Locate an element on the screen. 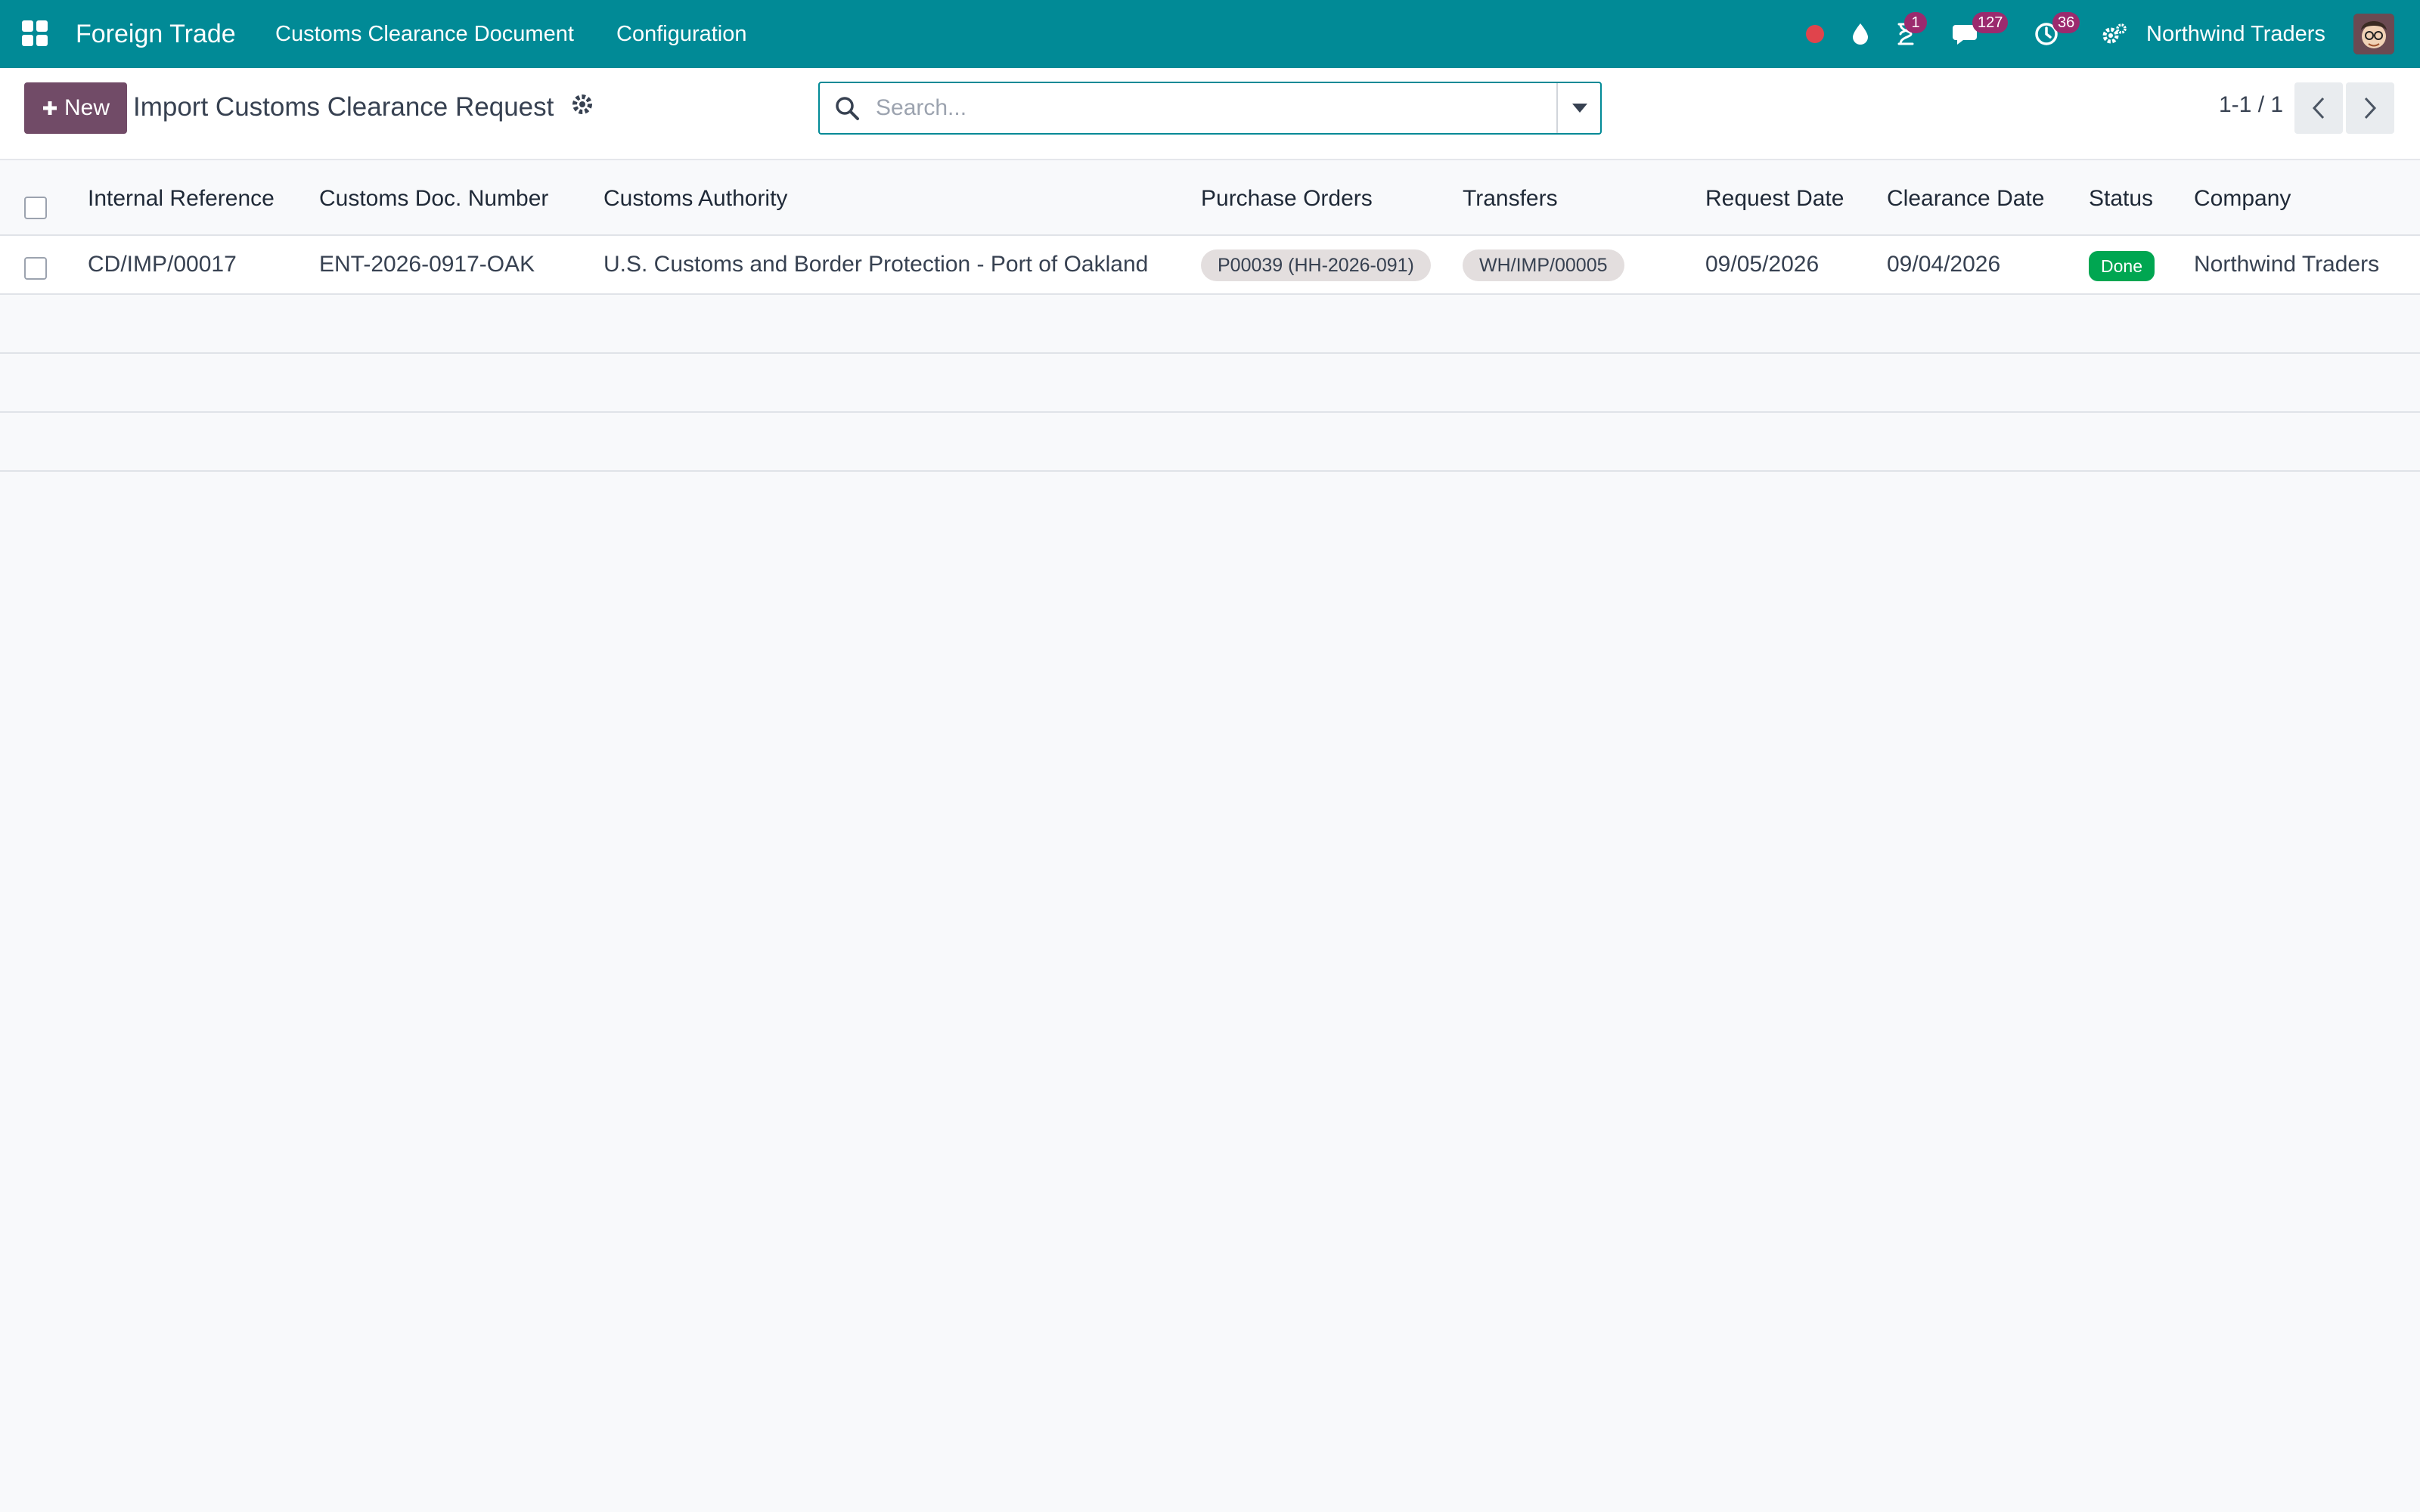  row-checkbox is located at coordinates (35, 268).